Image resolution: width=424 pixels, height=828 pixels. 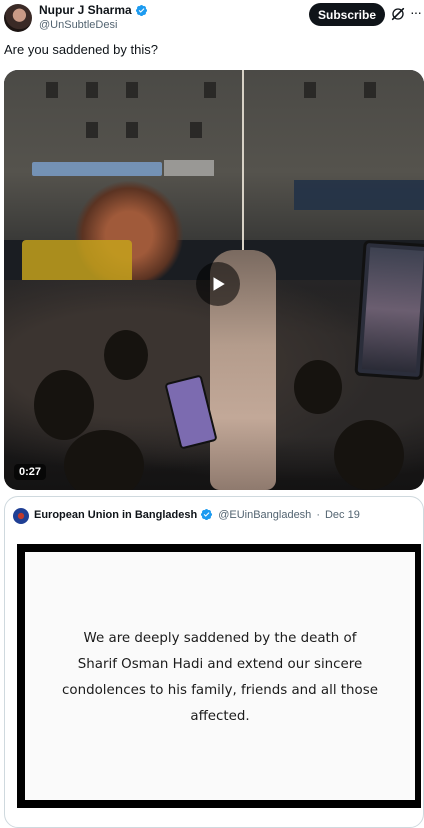 I want to click on statement-line: We are deeply saddened by the death of, so click(x=220, y=638).